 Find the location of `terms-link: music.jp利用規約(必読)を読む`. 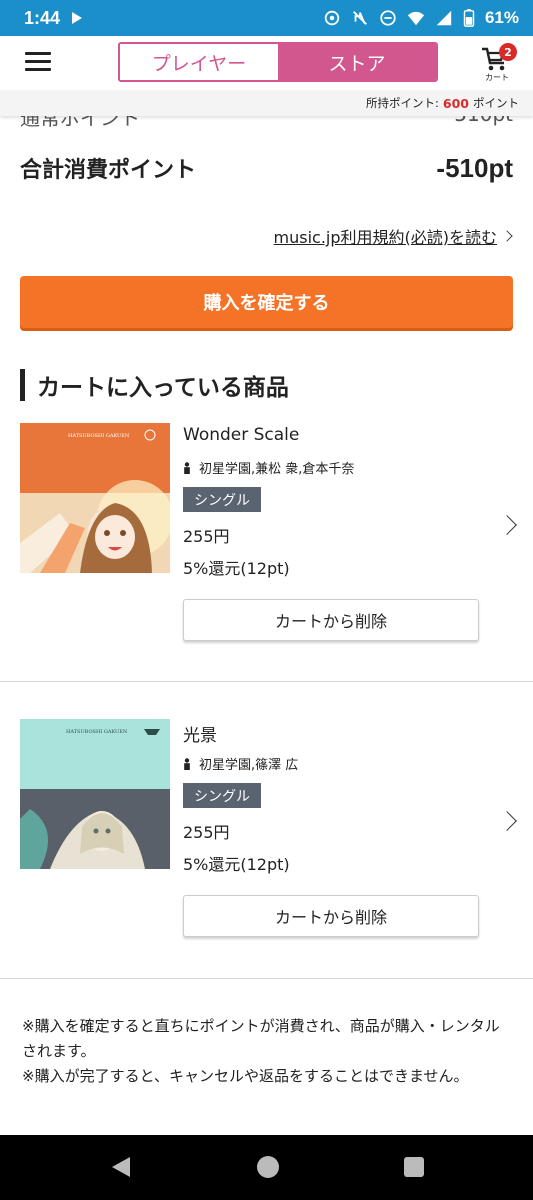

terms-link: music.jp利用規約(必読)を読む is located at coordinates (393, 236).